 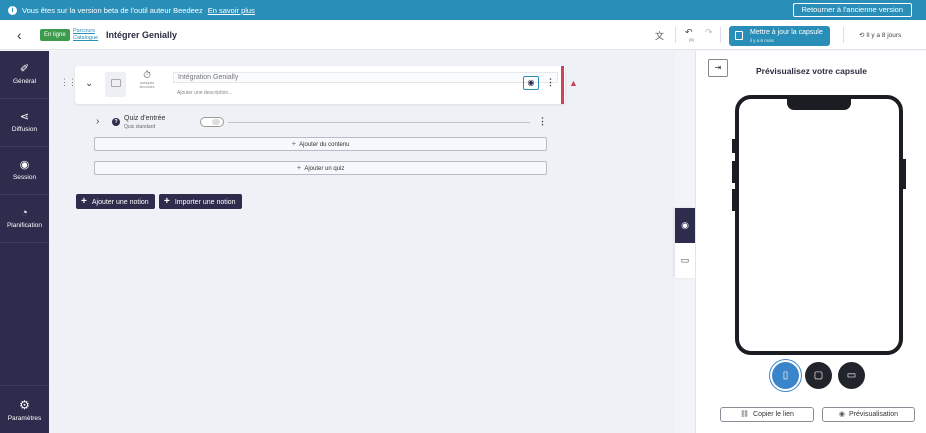 I want to click on undo-count: (5), so click(x=691, y=39).